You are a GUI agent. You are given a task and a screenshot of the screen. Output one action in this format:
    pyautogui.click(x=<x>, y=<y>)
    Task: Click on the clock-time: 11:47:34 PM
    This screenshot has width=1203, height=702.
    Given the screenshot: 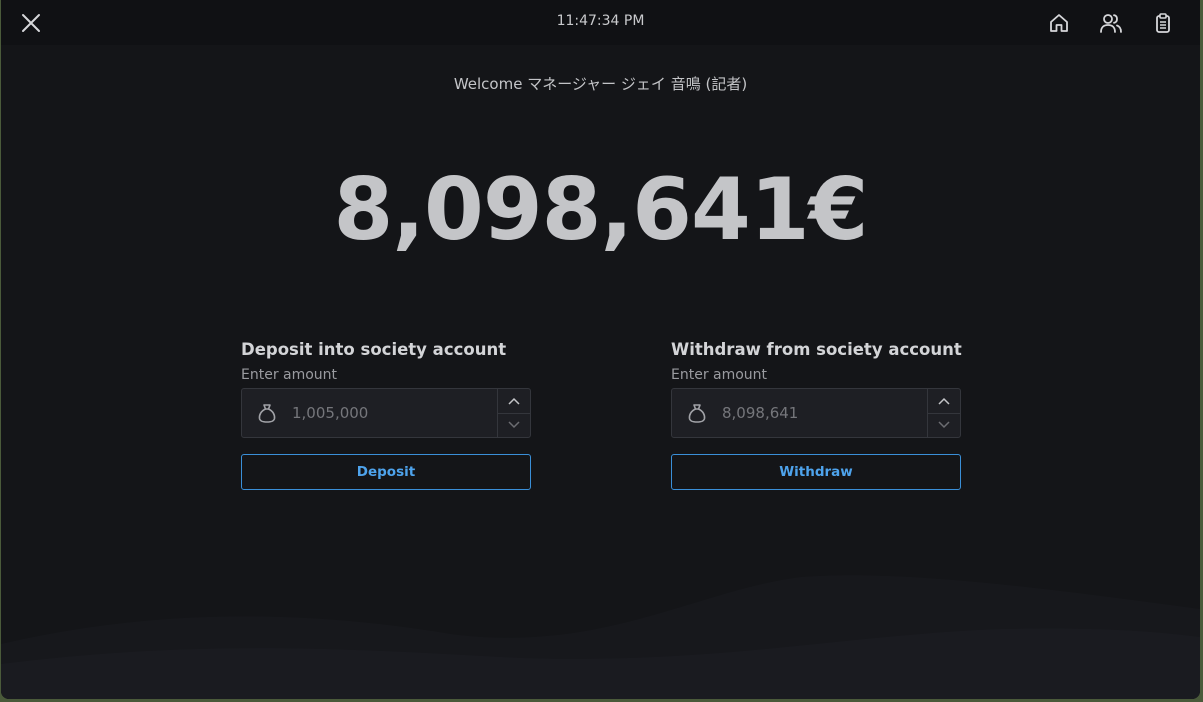 What is the action you would take?
    pyautogui.click(x=600, y=21)
    